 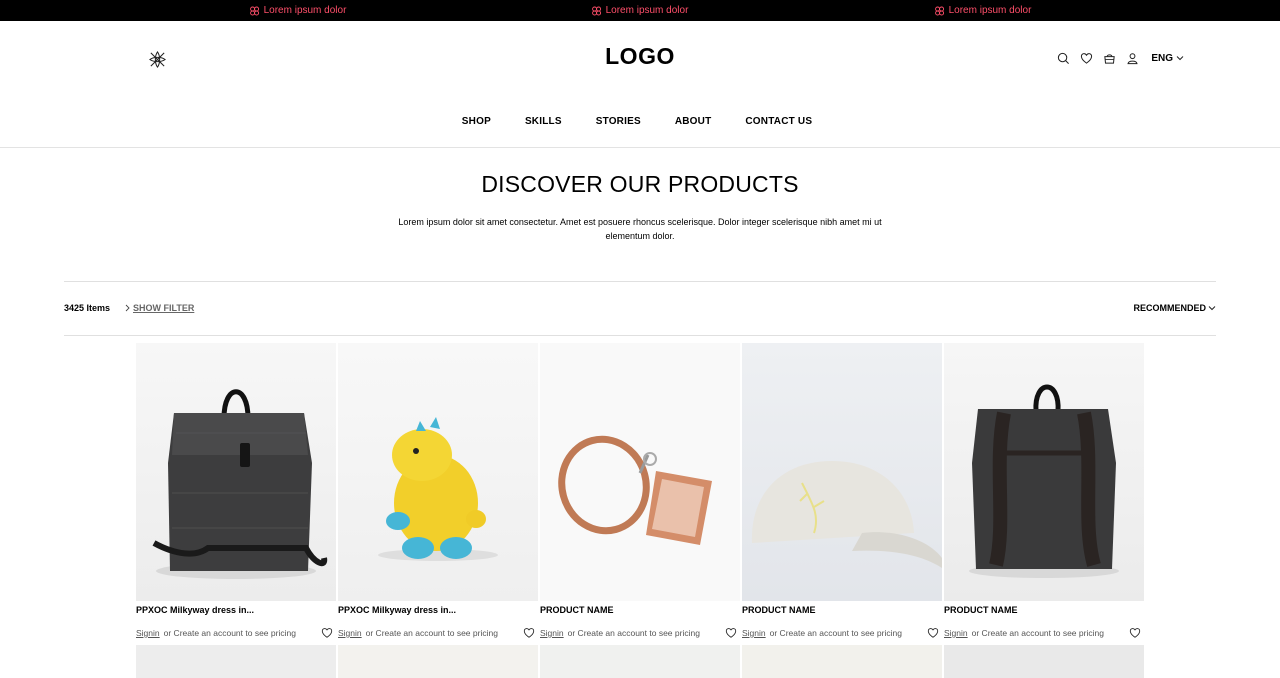 I want to click on show-filter-button: SHOW FILTER, so click(x=159, y=308).